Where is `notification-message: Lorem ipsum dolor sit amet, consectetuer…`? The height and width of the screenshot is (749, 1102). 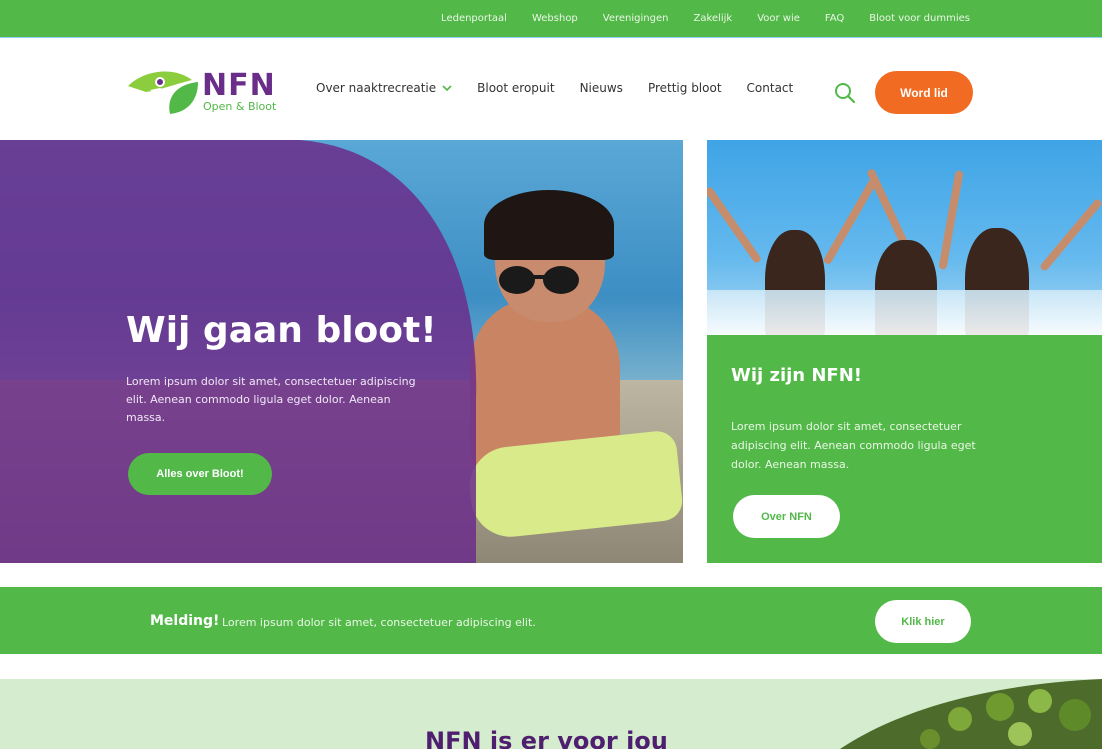
notification-message: Lorem ipsum dolor sit amet, consectetuer… is located at coordinates (379, 622).